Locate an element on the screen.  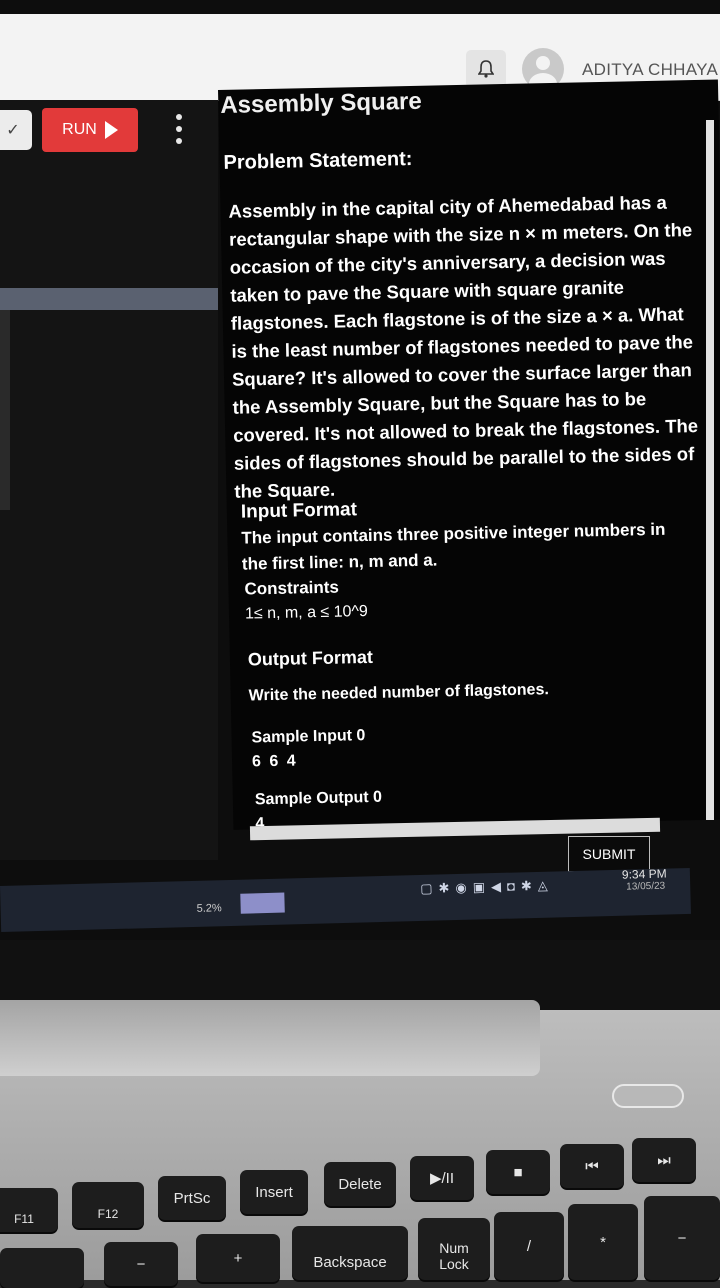
username: ADITYA CHHAYA is located at coordinates (650, 70).